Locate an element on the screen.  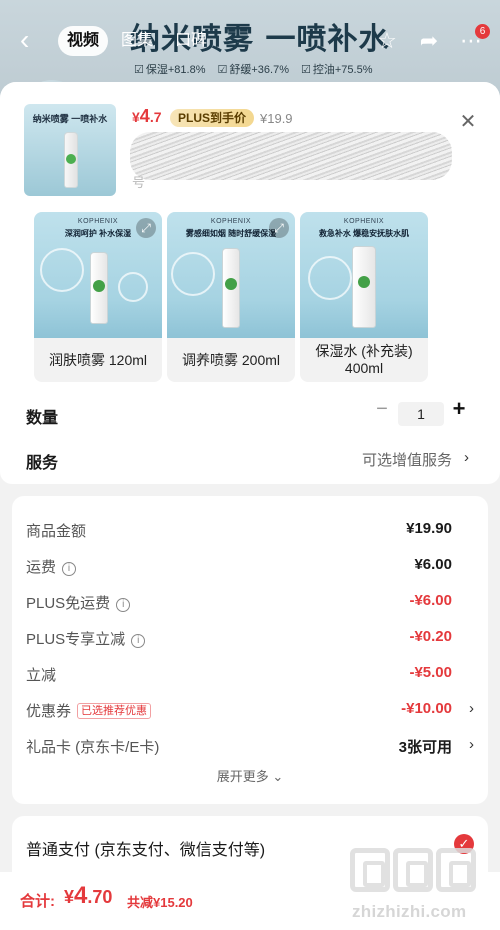
variant-label: 调养喷雾 200ml is located at coordinates (231, 359).